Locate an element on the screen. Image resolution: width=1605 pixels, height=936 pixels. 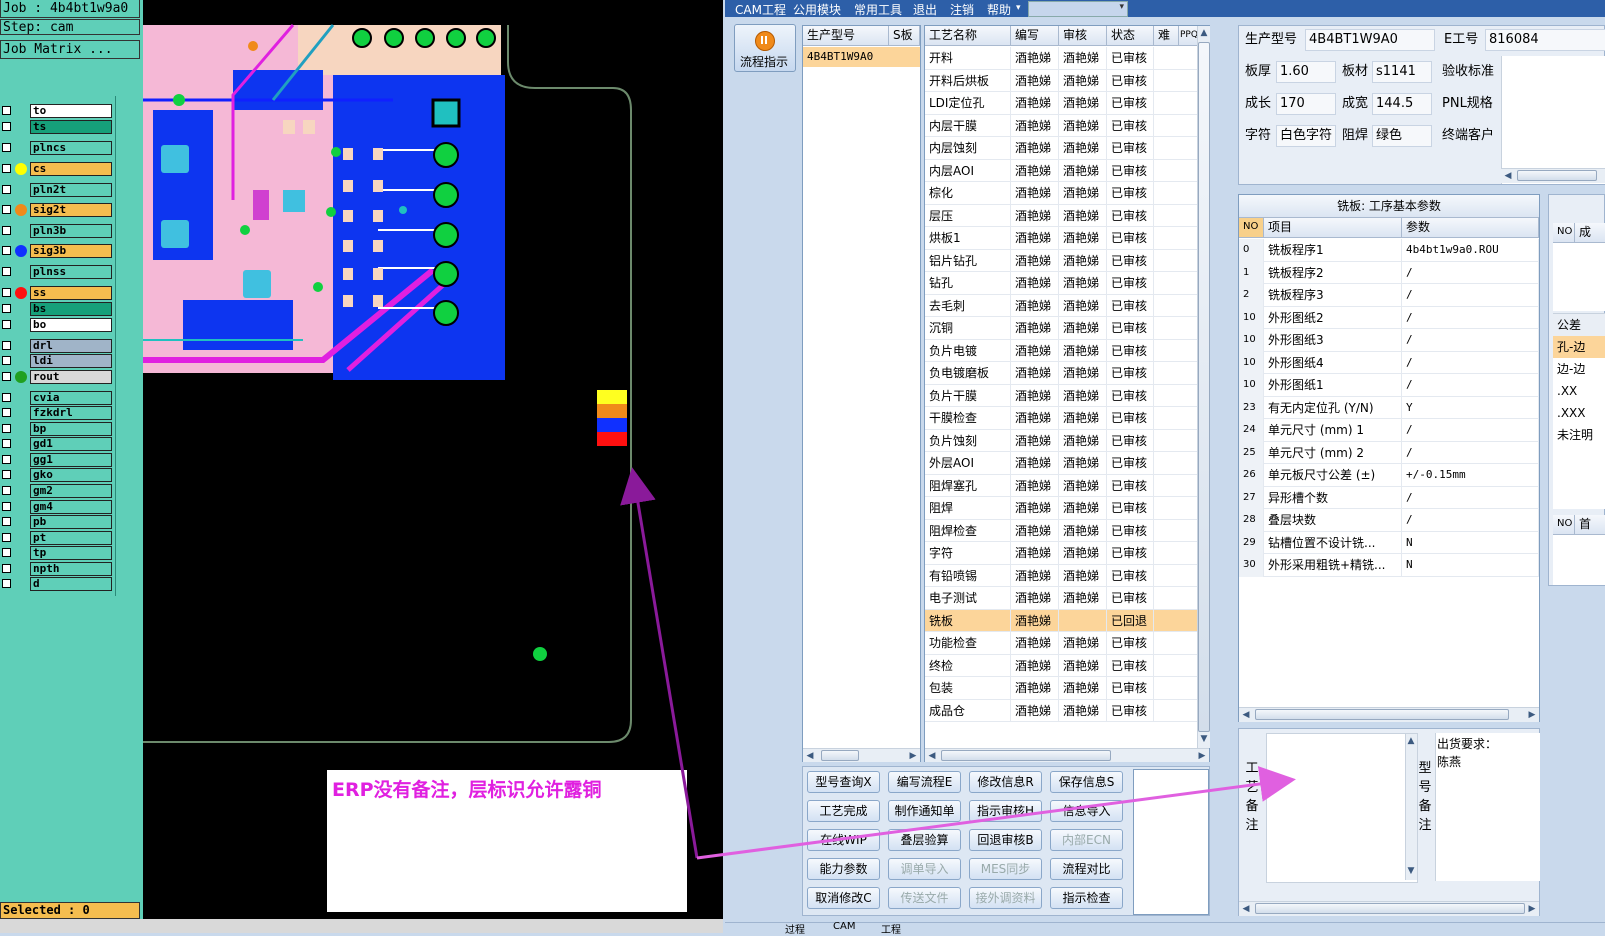
process-row: 棕化 酒艳娣 酒艳娣 已审核 is located at coordinates (1061, 193).